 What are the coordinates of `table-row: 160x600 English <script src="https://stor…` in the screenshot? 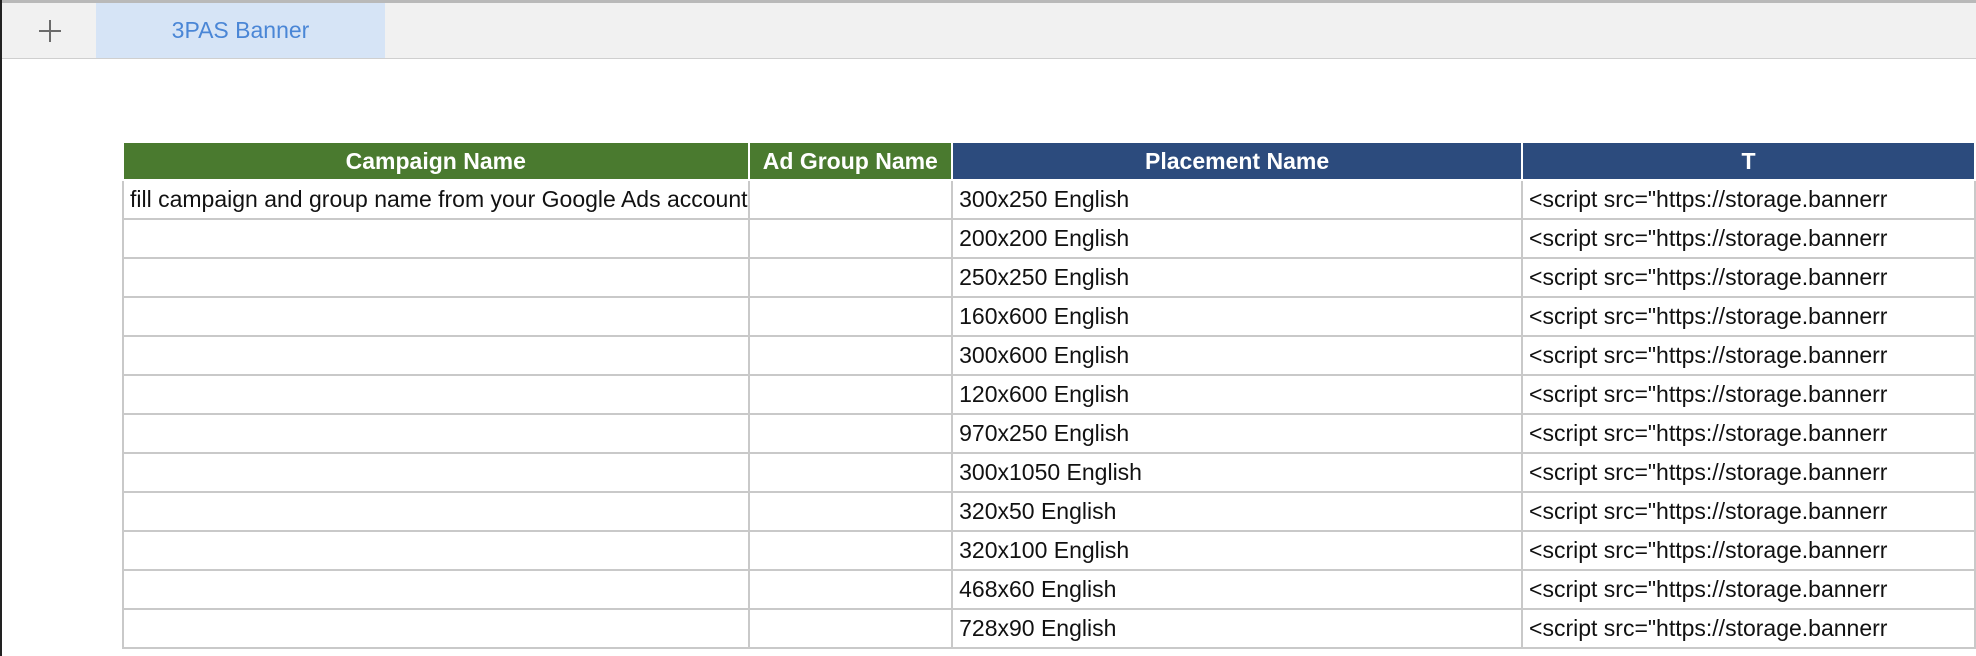 It's located at (1049, 316).